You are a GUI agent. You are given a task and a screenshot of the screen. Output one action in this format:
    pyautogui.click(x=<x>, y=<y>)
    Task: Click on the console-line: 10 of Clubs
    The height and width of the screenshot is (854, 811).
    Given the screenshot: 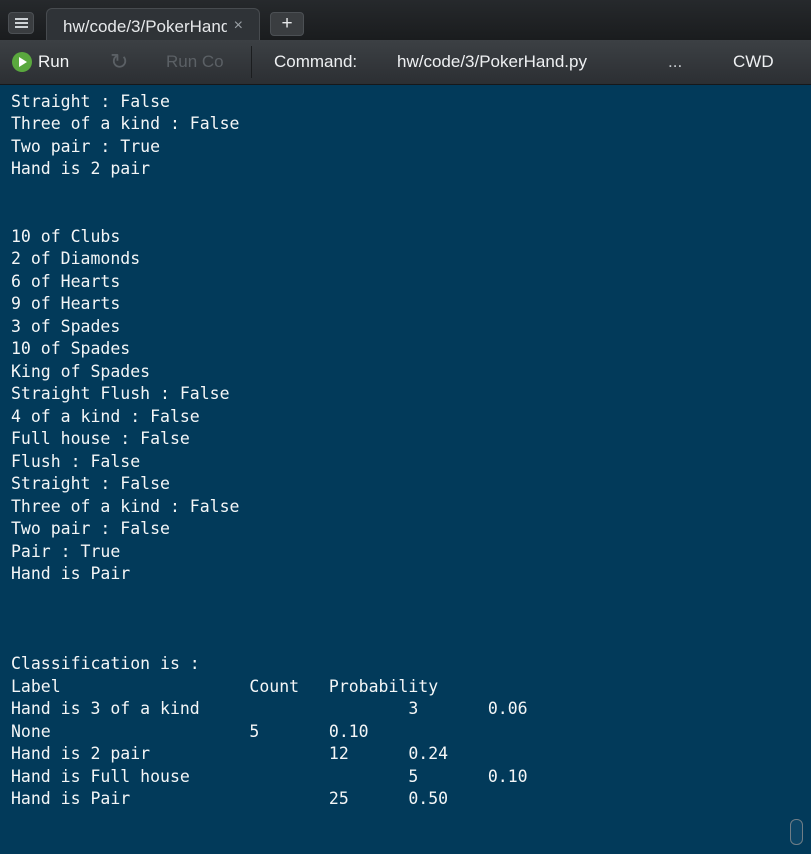 What is the action you would take?
    pyautogui.click(x=66, y=236)
    